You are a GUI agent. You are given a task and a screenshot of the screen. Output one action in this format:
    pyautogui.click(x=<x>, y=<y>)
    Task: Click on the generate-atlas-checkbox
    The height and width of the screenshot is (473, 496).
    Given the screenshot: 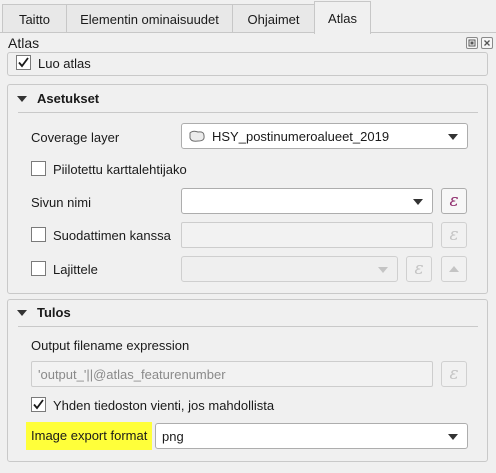 What is the action you would take?
    pyautogui.click(x=23, y=62)
    